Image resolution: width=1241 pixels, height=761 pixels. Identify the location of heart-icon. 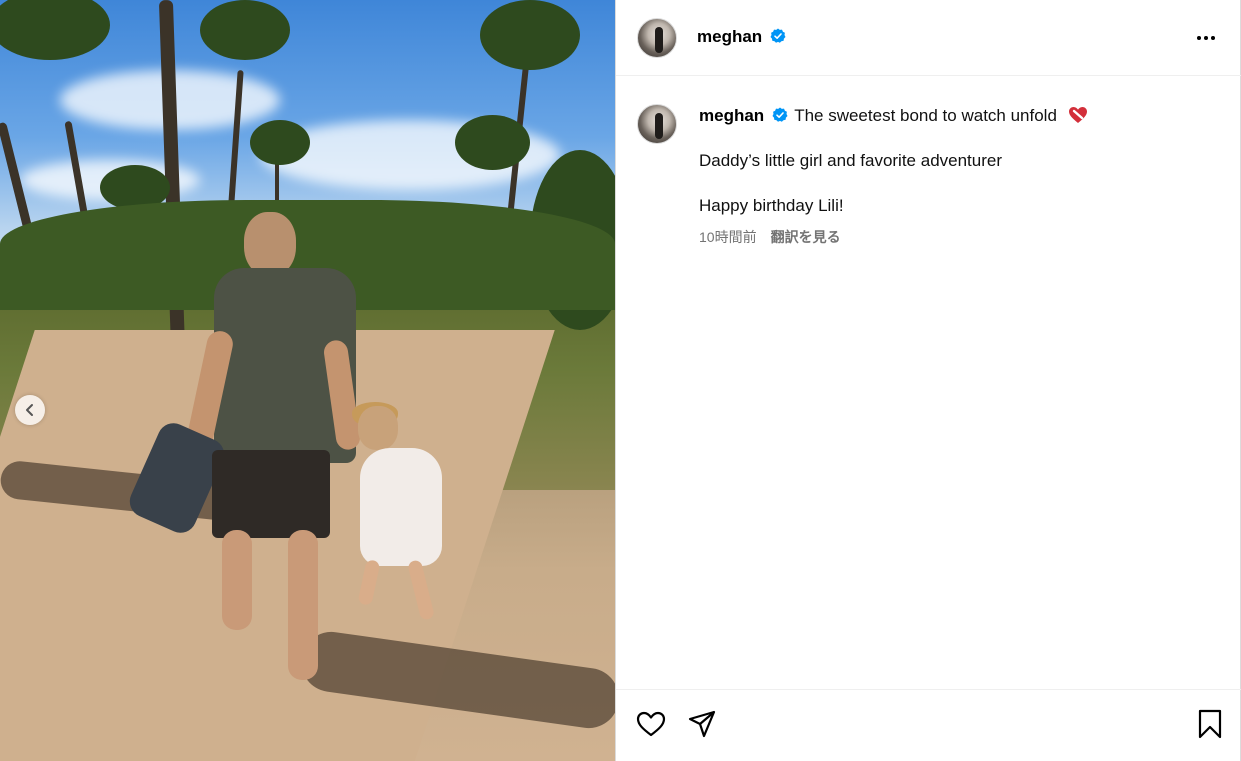
(651, 724).